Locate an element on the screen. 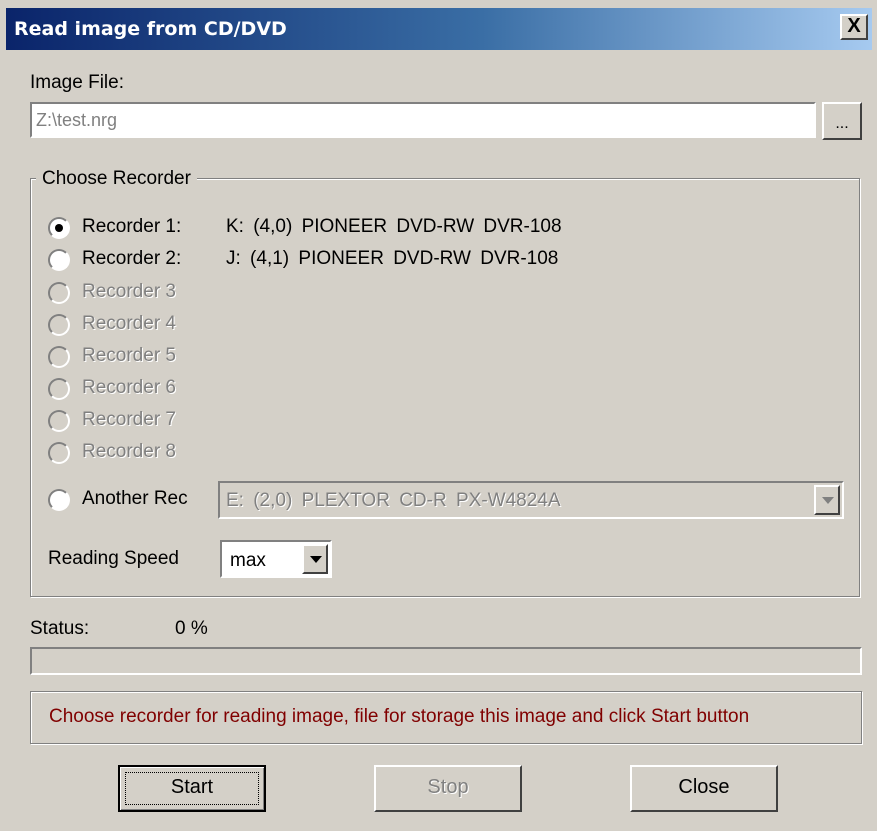 This screenshot has width=877, height=831. radio-another-recorder: Another Rec is located at coordinates (130, 501).